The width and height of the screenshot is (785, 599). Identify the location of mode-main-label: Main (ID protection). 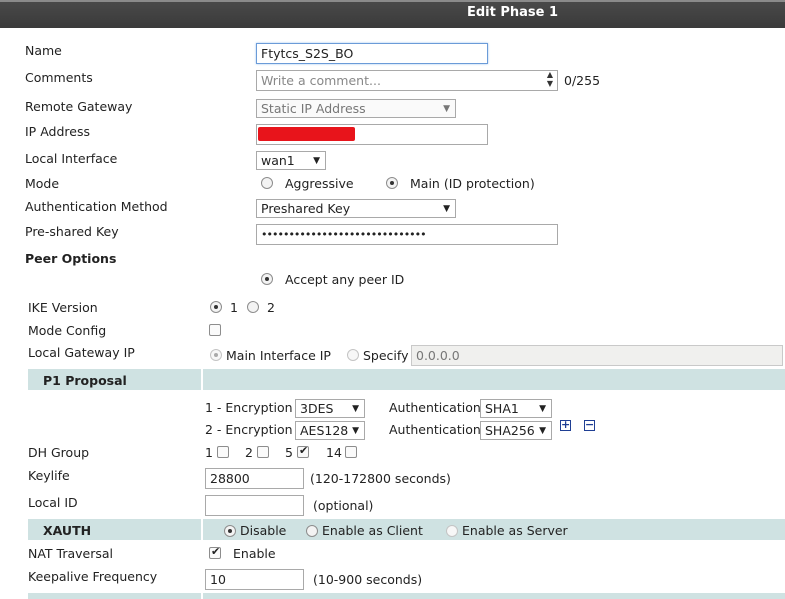
(472, 183).